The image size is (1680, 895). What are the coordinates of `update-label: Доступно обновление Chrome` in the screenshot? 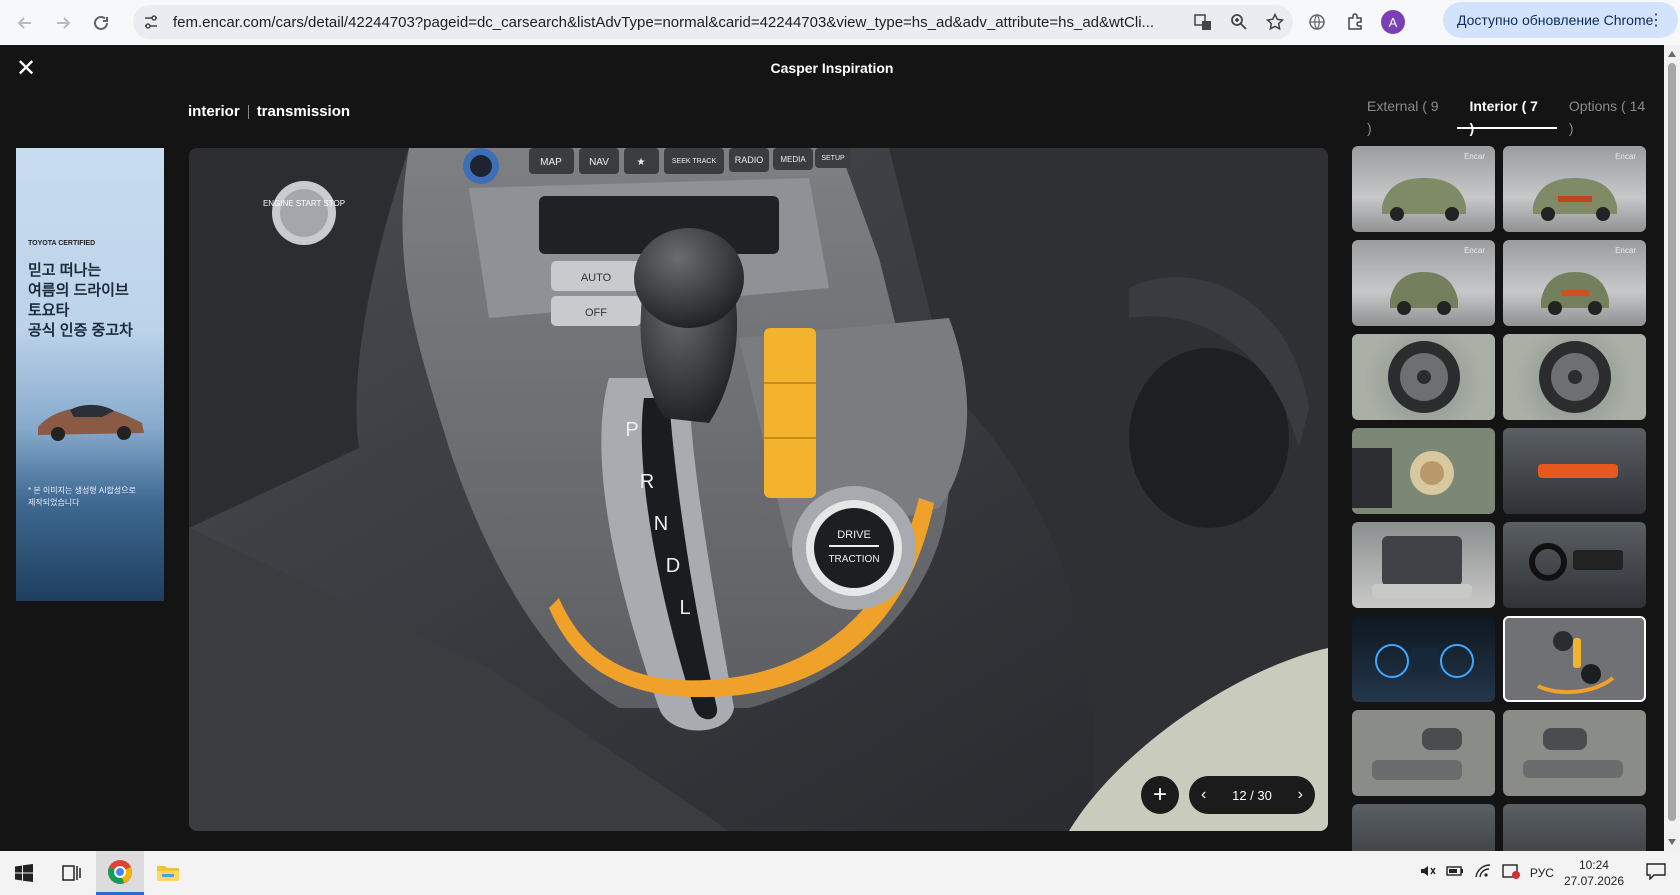 It's located at (1555, 20).